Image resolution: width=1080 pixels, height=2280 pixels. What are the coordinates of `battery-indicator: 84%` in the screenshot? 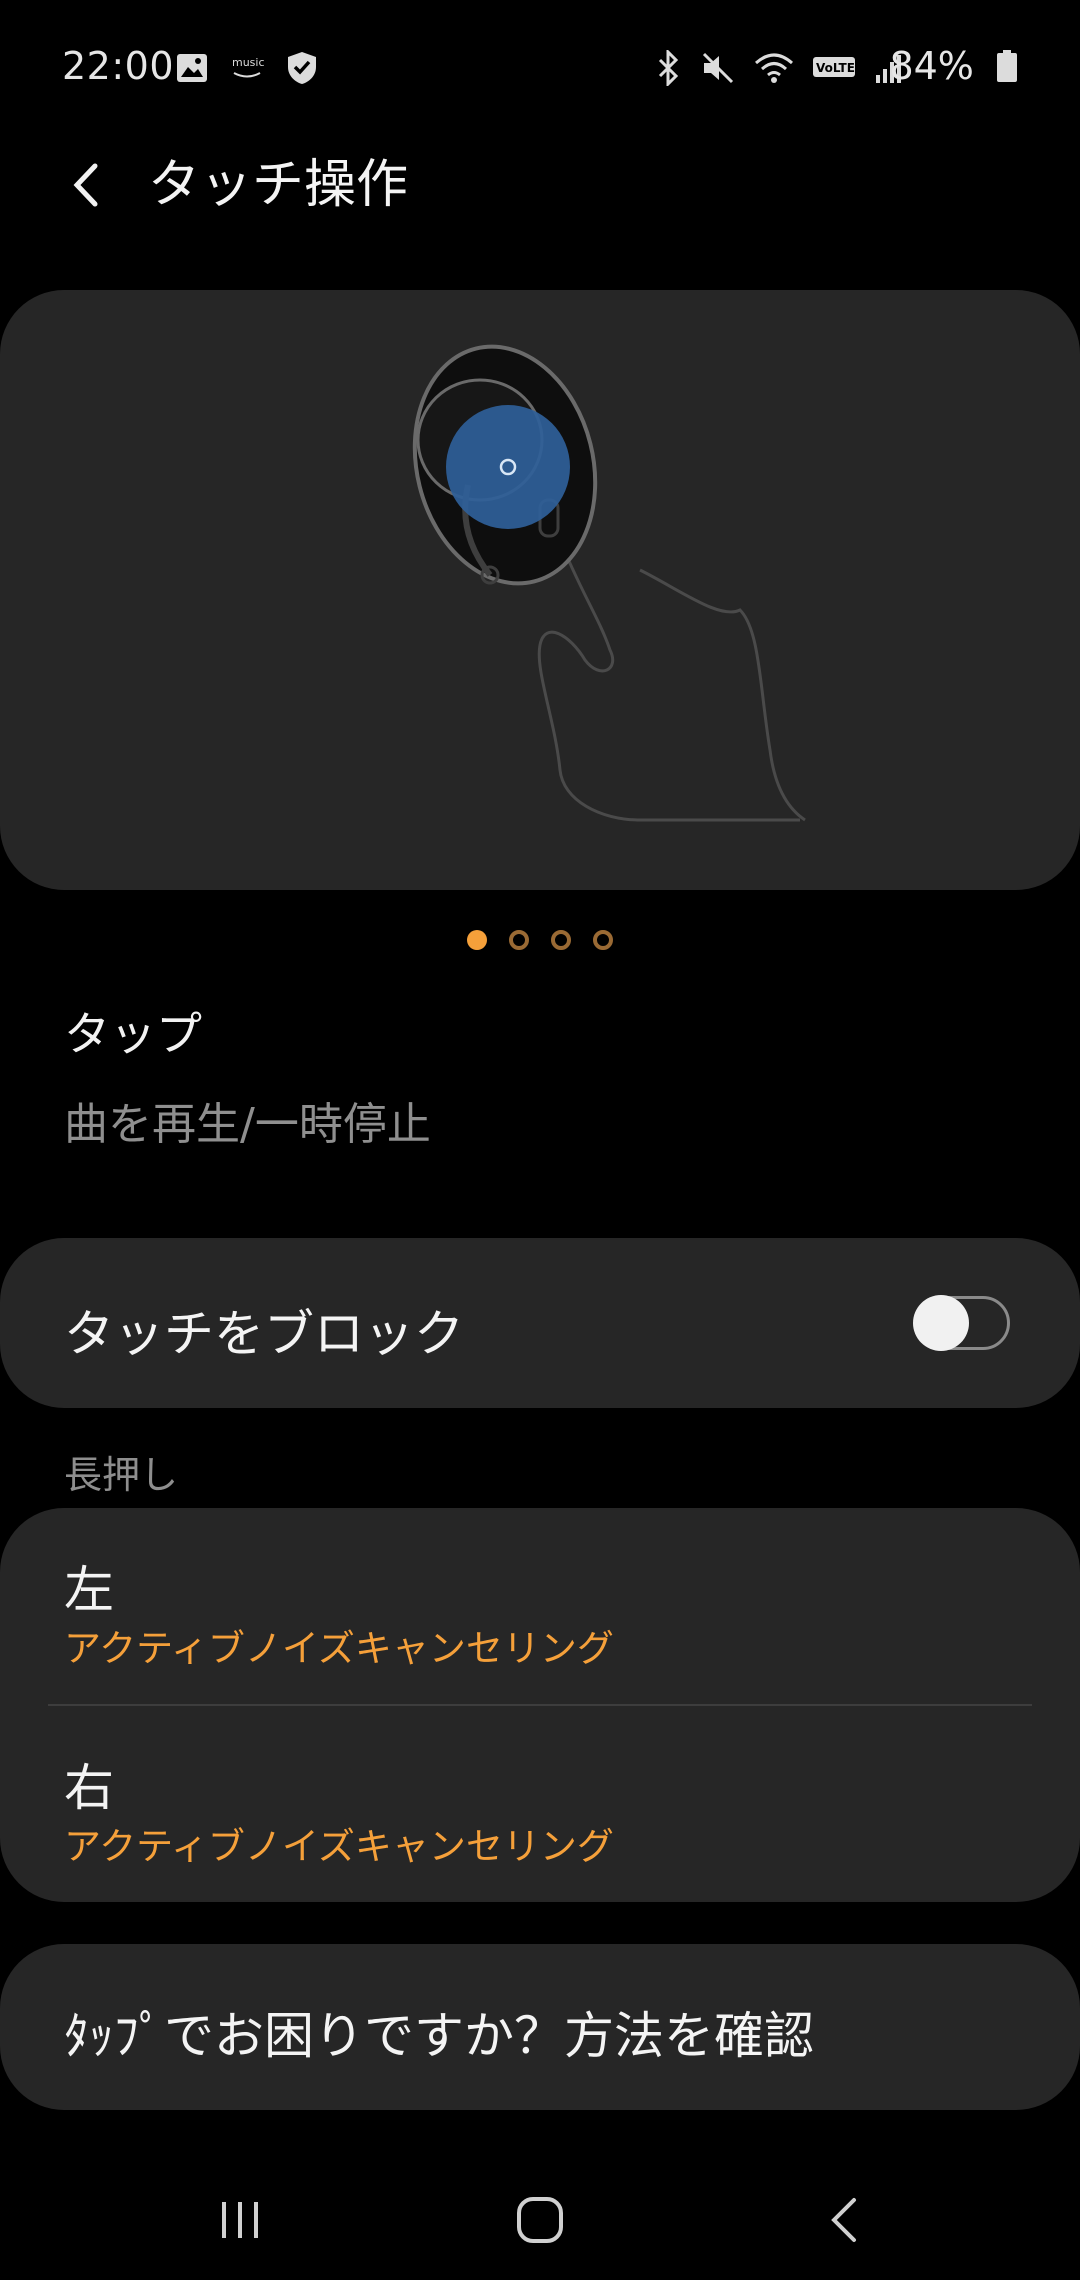 It's located at (953, 66).